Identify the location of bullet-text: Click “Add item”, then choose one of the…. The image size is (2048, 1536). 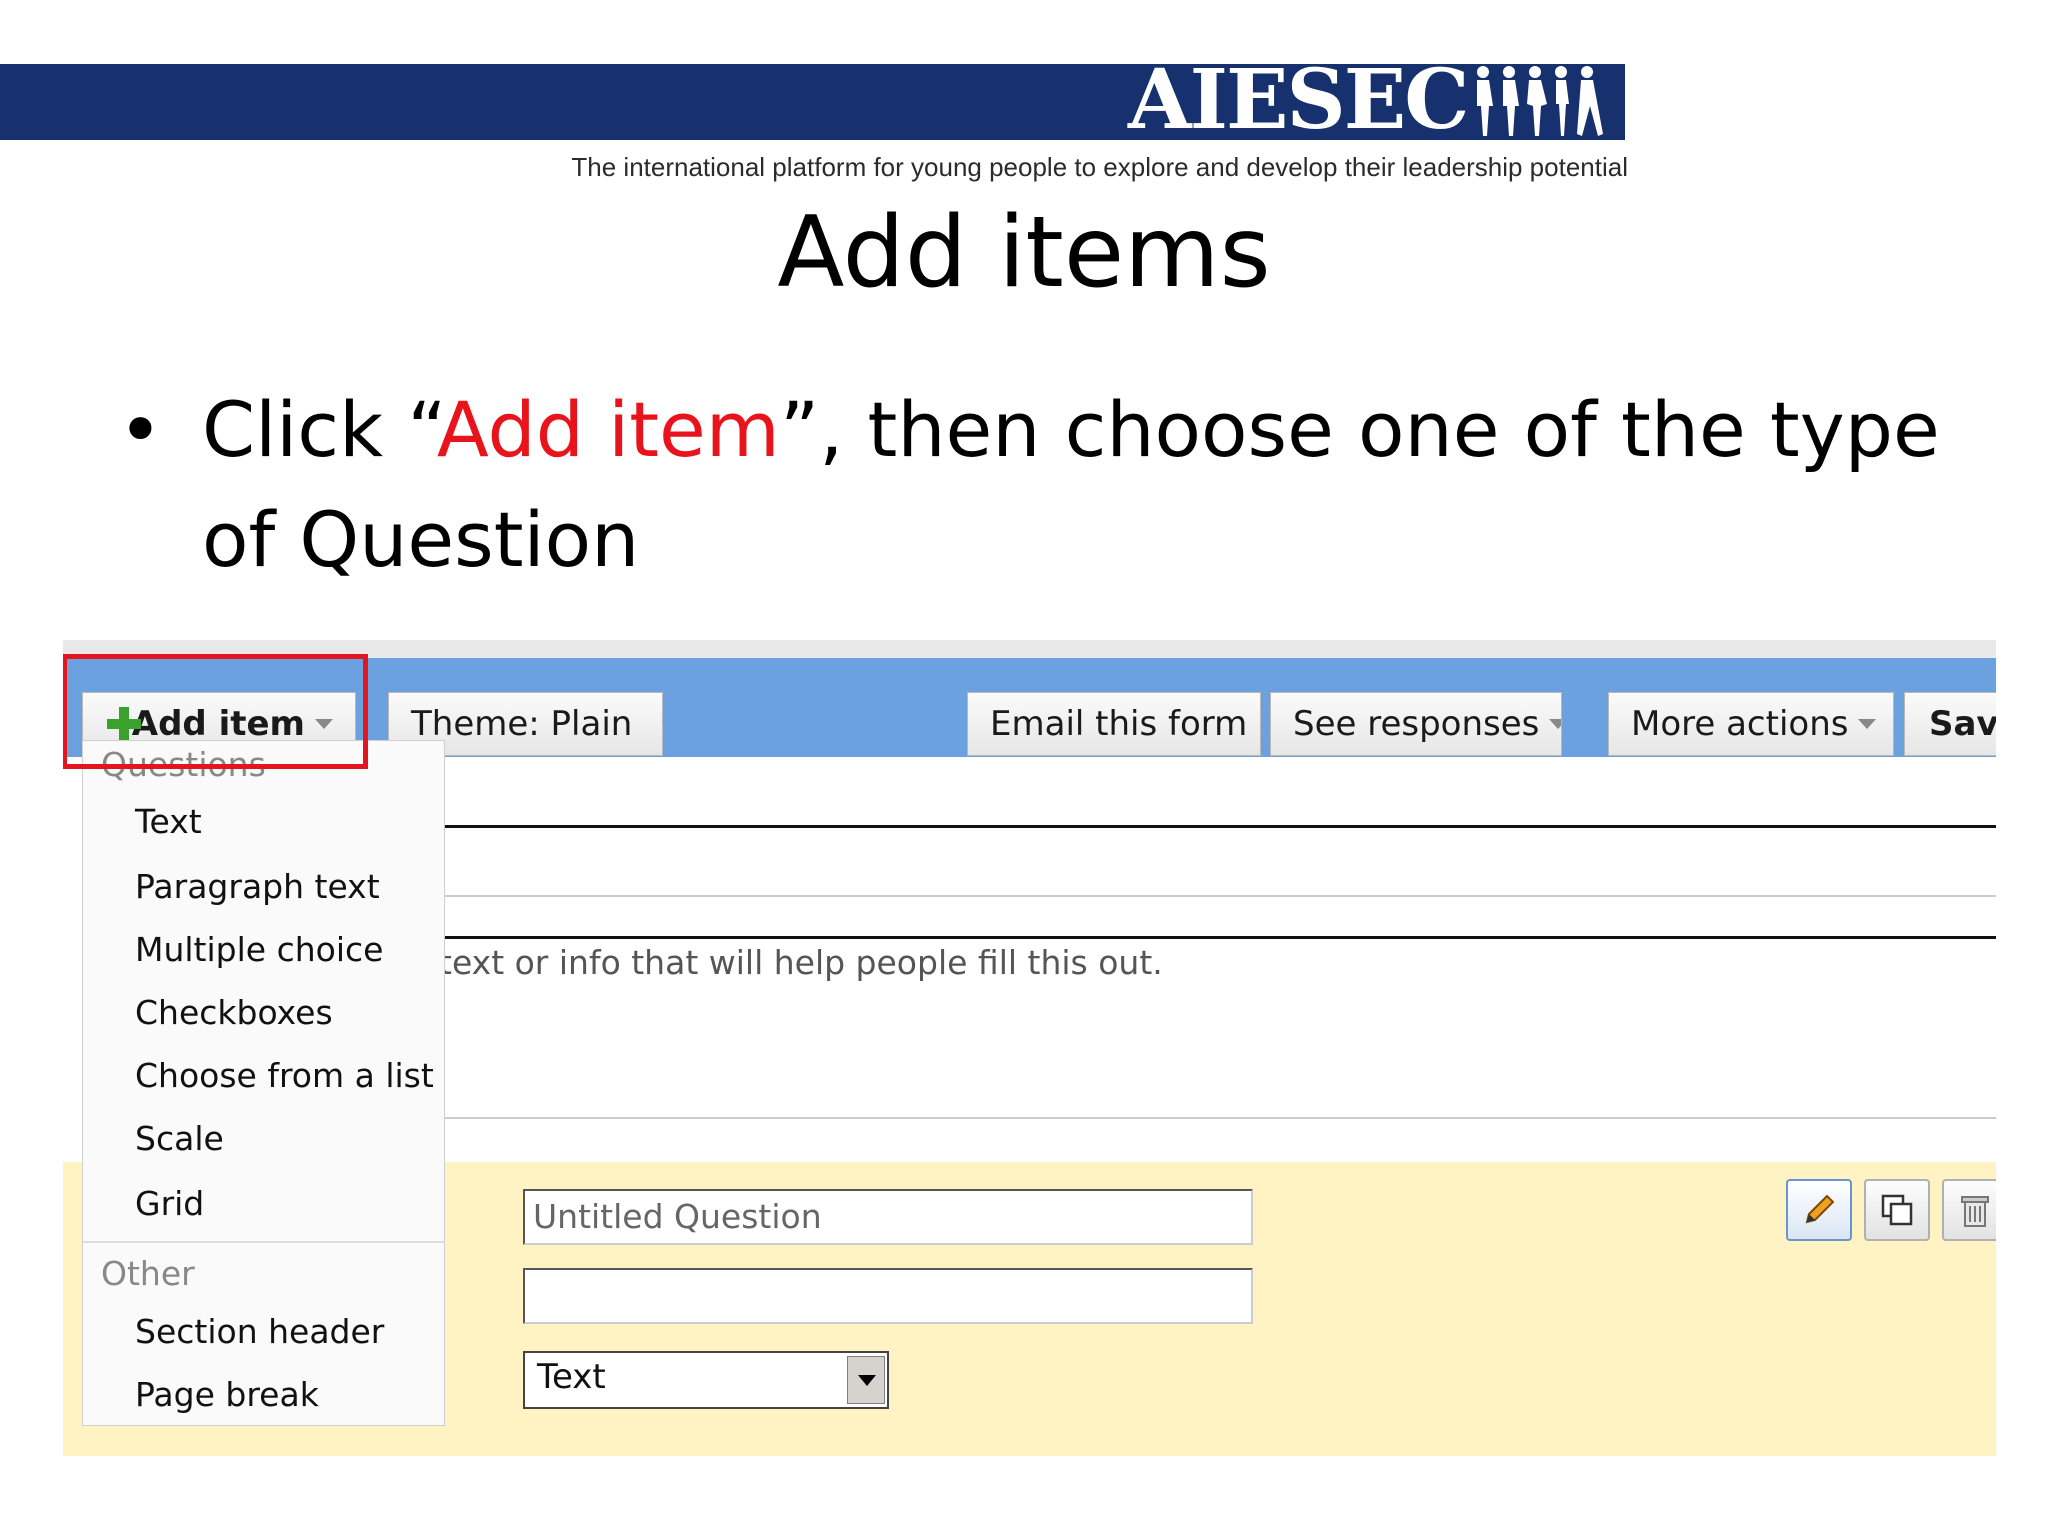
(1085, 485).